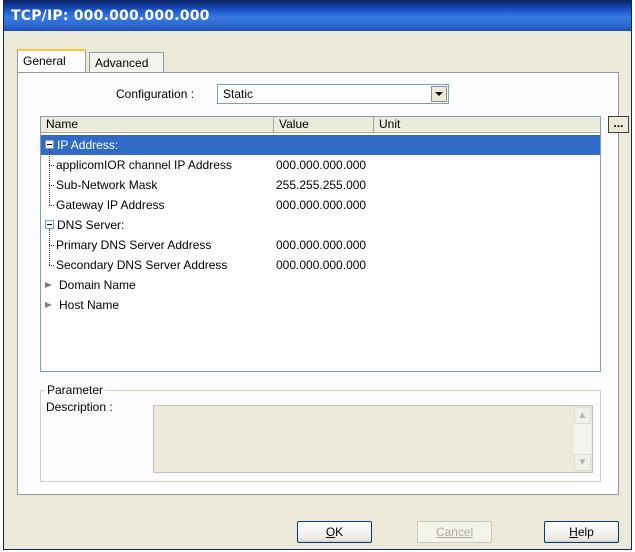 Image resolution: width=635 pixels, height=552 pixels. What do you see at coordinates (97, 285) in the screenshot?
I see `row-name: Domain Name` at bounding box center [97, 285].